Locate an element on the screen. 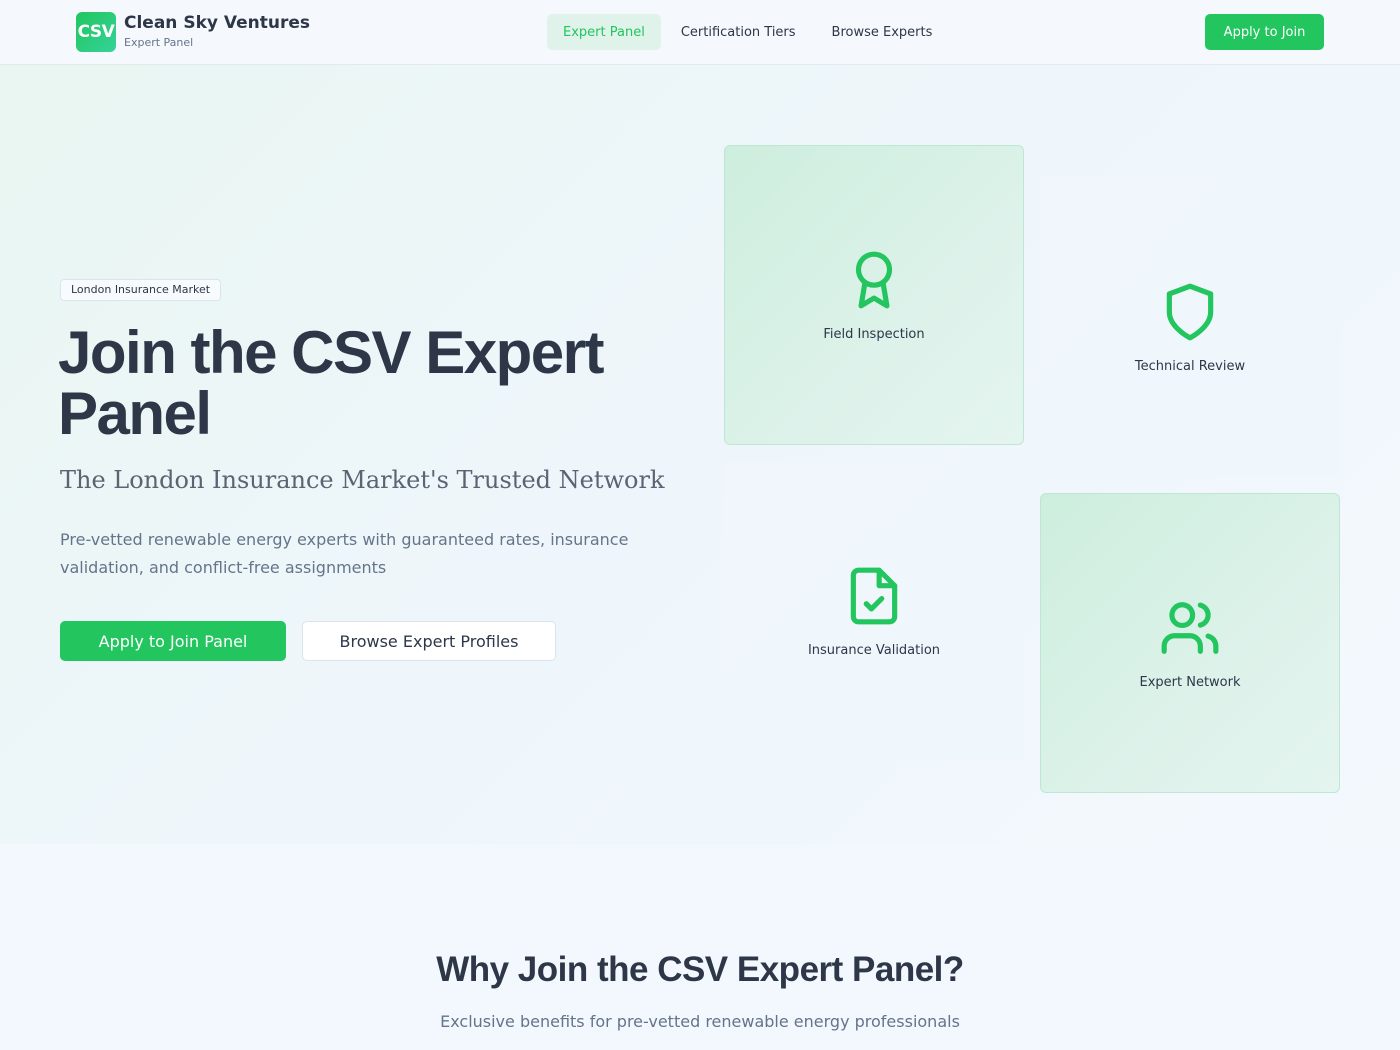 The image size is (1400, 1050). section-title: Why Join the CSV Expert Panel? is located at coordinates (700, 969).